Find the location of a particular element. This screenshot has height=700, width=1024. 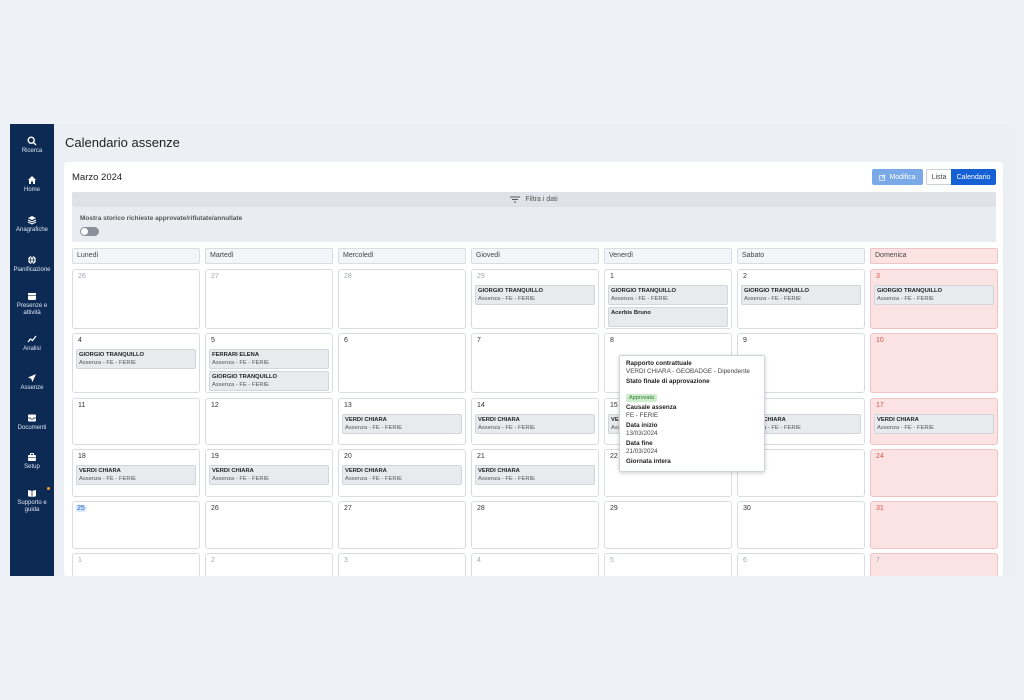

day-number: 10 is located at coordinates (880, 340).